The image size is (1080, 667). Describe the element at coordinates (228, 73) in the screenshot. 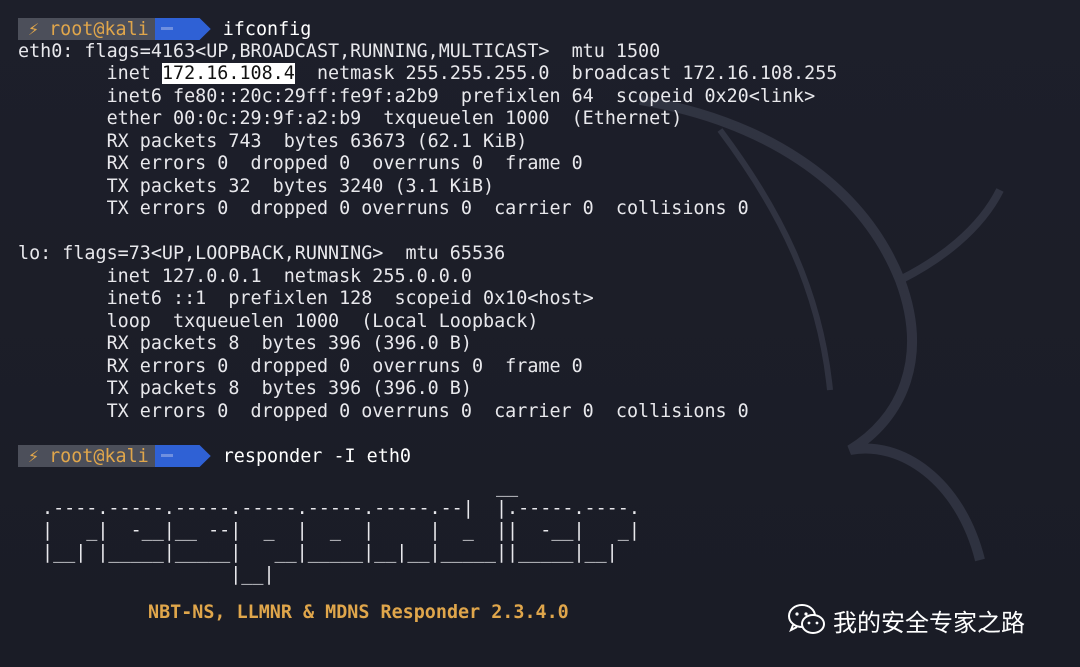

I see `selected-ip-address: 172.16.108.4` at that location.